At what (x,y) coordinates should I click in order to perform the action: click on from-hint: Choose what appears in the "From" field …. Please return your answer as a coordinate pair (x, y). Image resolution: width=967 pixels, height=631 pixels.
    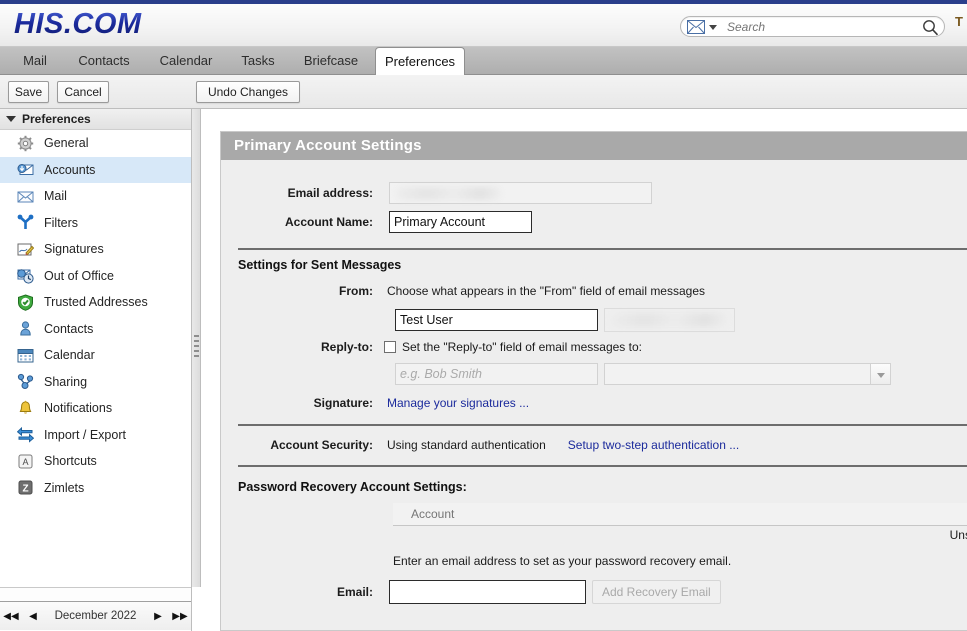
    Looking at the image, I should click on (546, 291).